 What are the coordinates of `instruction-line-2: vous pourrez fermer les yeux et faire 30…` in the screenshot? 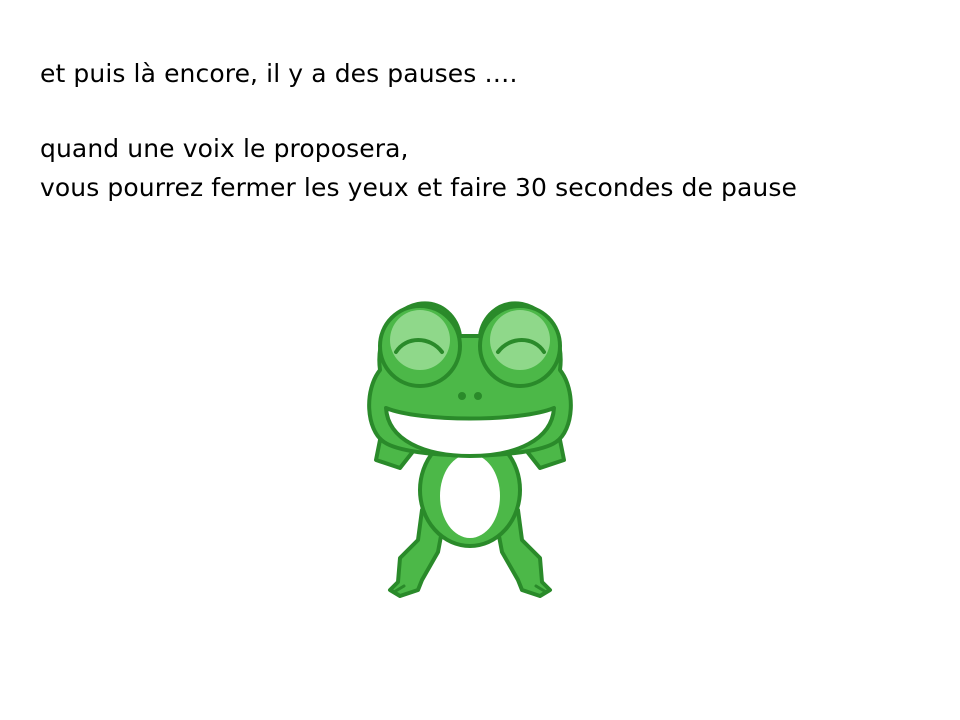 It's located at (418, 187).